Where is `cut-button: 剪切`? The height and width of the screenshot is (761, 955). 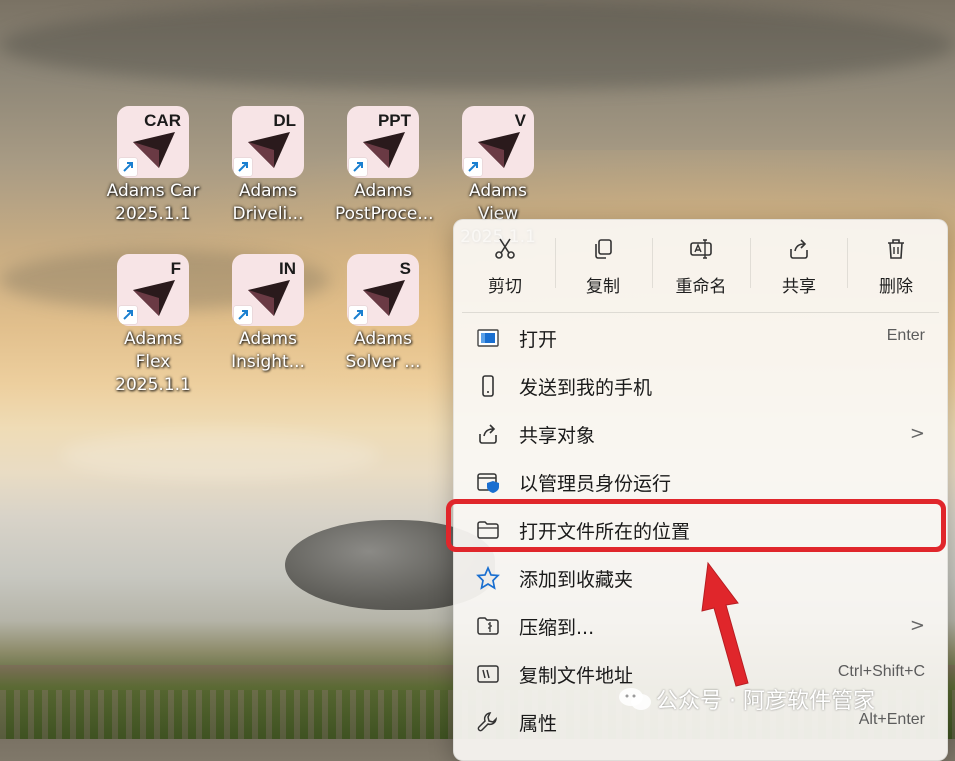
cut-button: 剪切 is located at coordinates (505, 263).